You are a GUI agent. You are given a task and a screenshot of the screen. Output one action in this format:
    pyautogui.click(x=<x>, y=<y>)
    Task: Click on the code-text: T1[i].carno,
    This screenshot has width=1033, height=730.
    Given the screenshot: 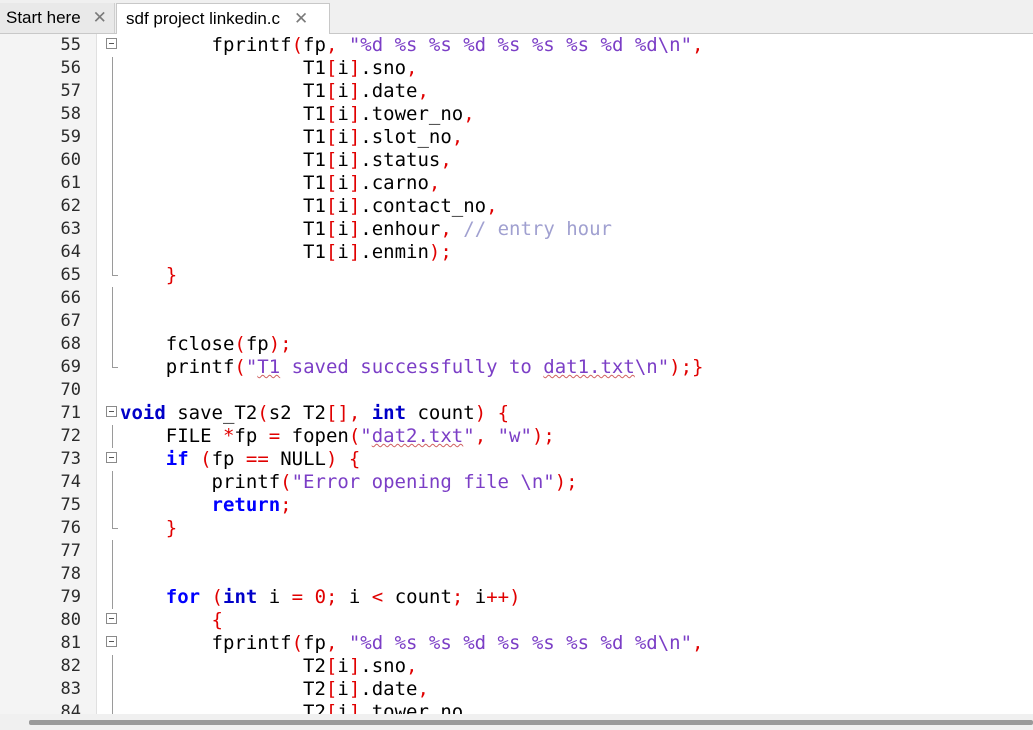 What is the action you would take?
    pyautogui.click(x=280, y=183)
    